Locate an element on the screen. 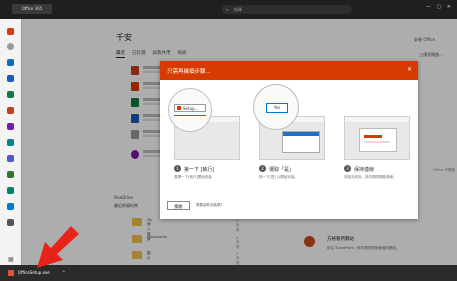 The height and width of the screenshot is (281, 457). title-bar: Office 365 ⌕ 搜尋 — ▢ ✕ is located at coordinates (228, 9).